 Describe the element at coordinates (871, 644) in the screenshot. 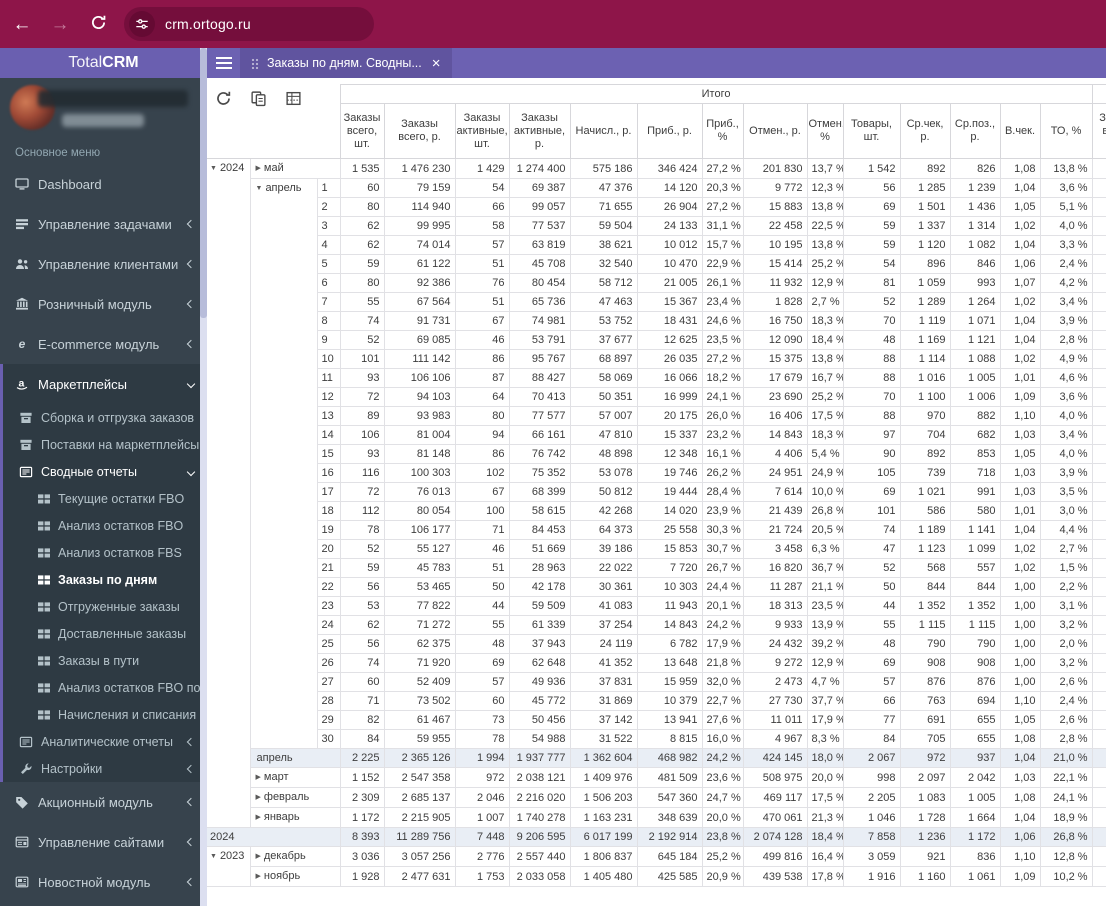

I see `value-cell: 48` at that location.